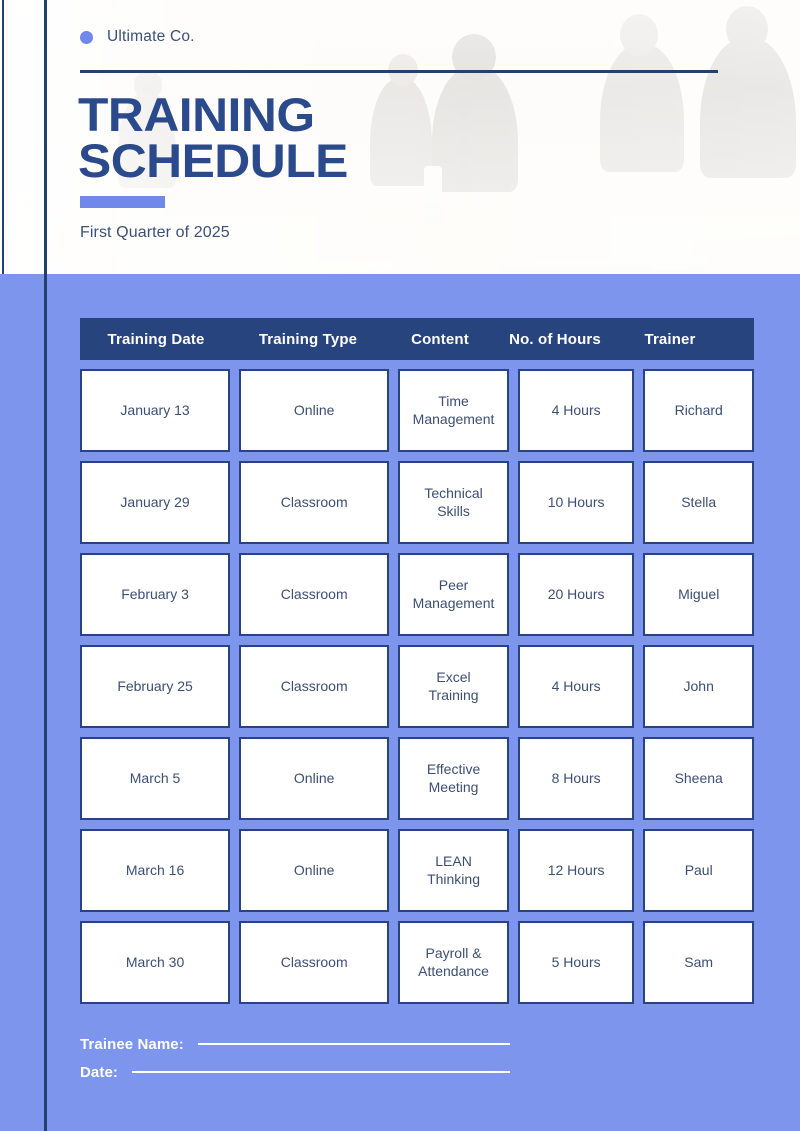 Image resolution: width=800 pixels, height=1131 pixels. I want to click on photo-bottle, so click(433, 195).